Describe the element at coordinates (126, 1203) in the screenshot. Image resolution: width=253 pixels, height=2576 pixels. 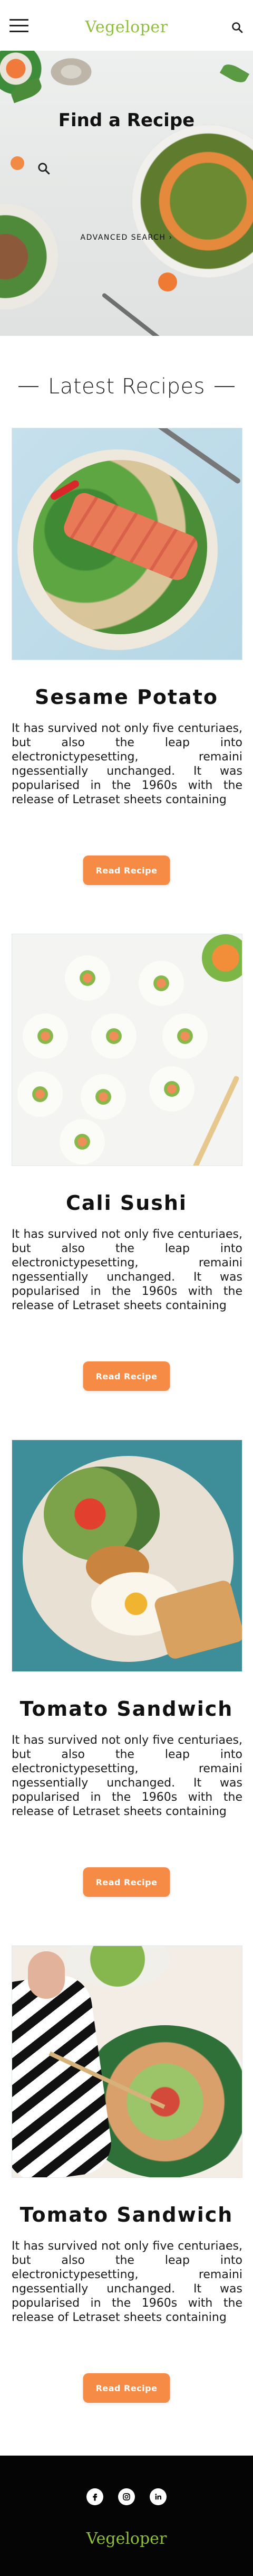
I see `recipe-title: Cali Sushi` at that location.